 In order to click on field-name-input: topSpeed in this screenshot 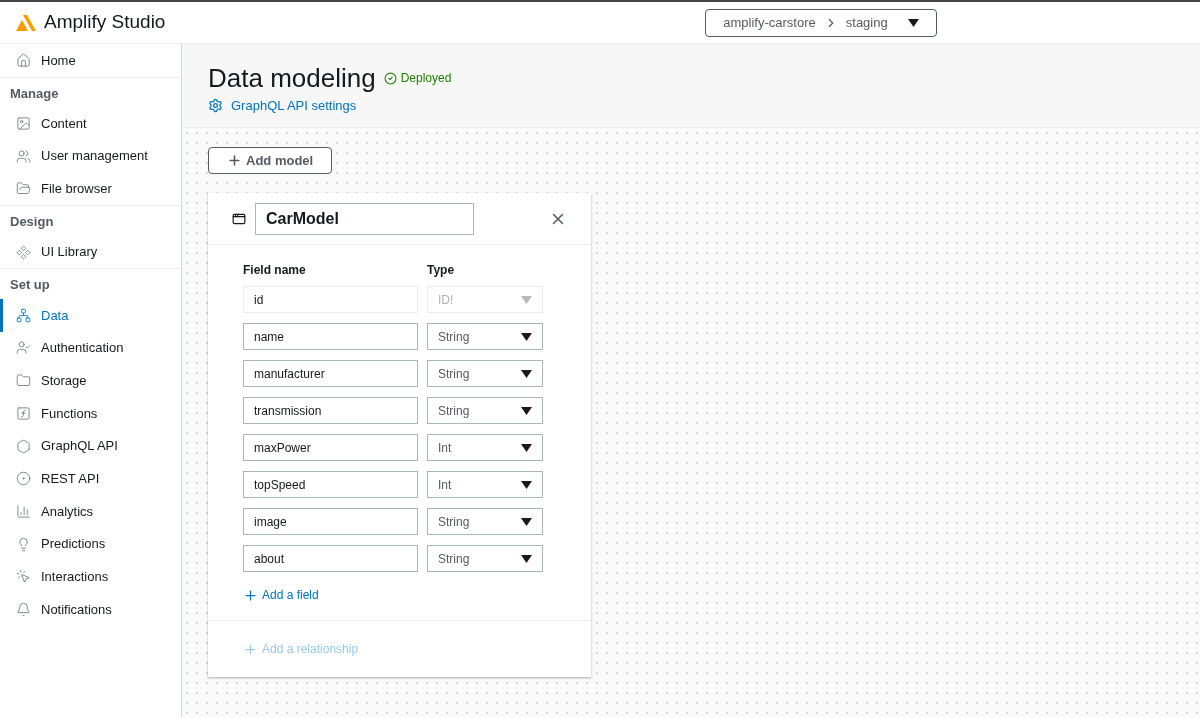, I will do `click(330, 484)`.